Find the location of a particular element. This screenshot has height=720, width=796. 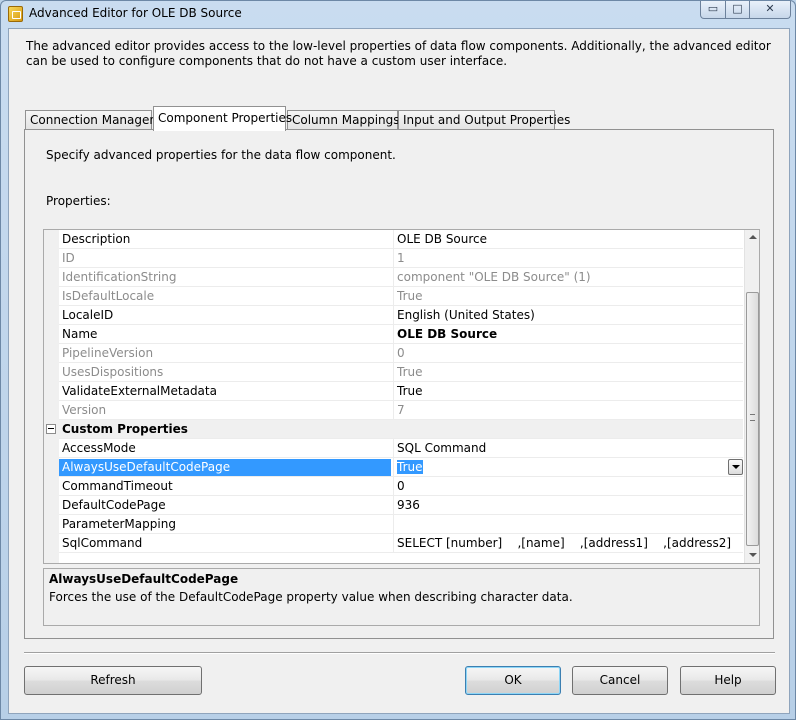

property-row-parameter-mapping: ParameterMapping is located at coordinates (401, 524).